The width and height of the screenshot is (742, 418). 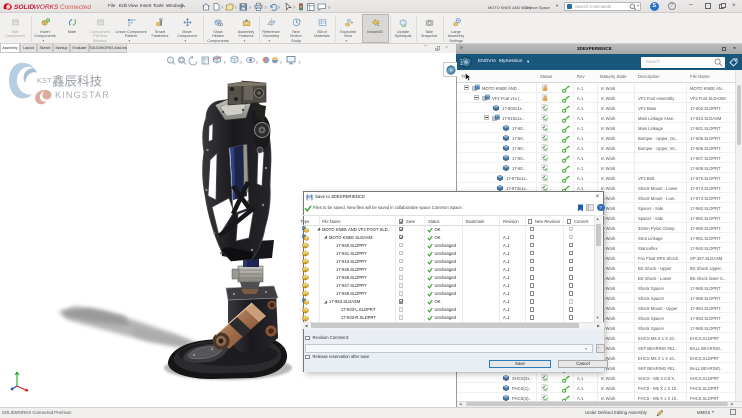 What do you see at coordinates (24, 7) in the screenshot?
I see `svg-text: SOLID` at bounding box center [24, 7].